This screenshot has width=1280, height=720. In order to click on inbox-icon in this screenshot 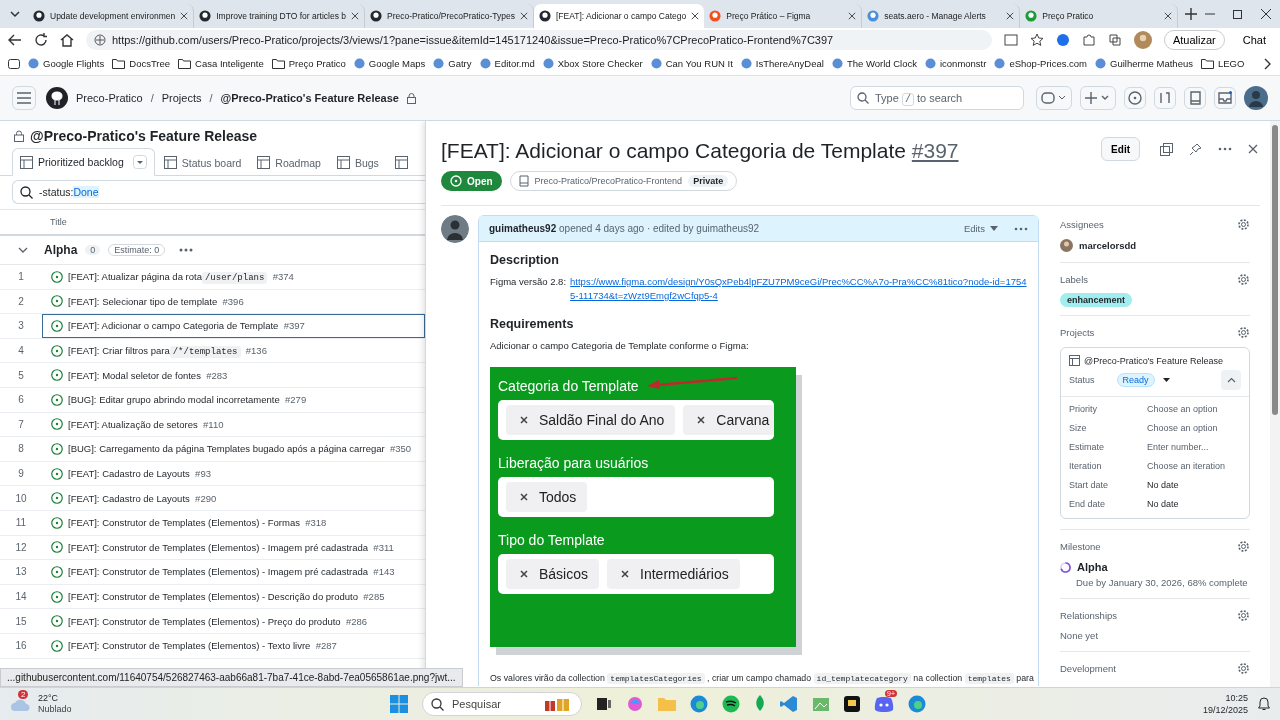, I will do `click(1225, 98)`.